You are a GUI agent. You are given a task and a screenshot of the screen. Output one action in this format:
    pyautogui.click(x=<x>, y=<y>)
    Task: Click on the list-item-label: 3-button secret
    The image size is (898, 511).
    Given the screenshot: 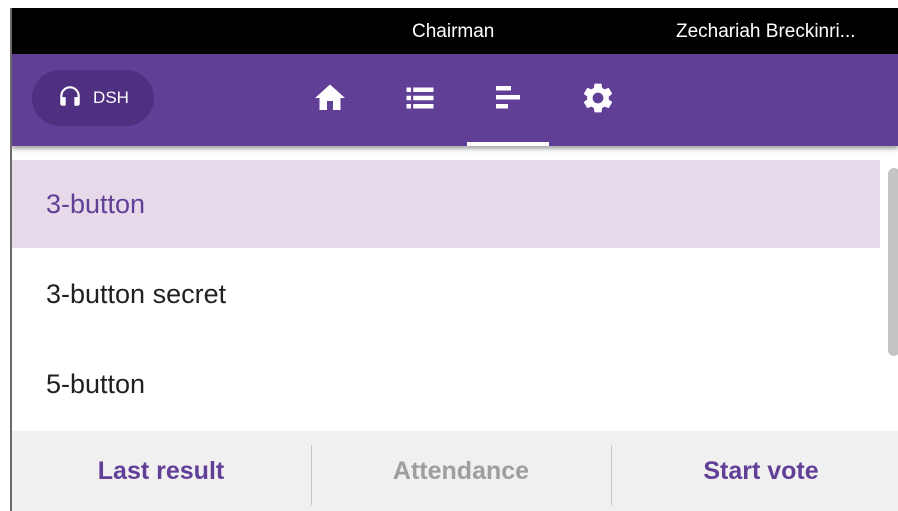 What is the action you would take?
    pyautogui.click(x=136, y=293)
    